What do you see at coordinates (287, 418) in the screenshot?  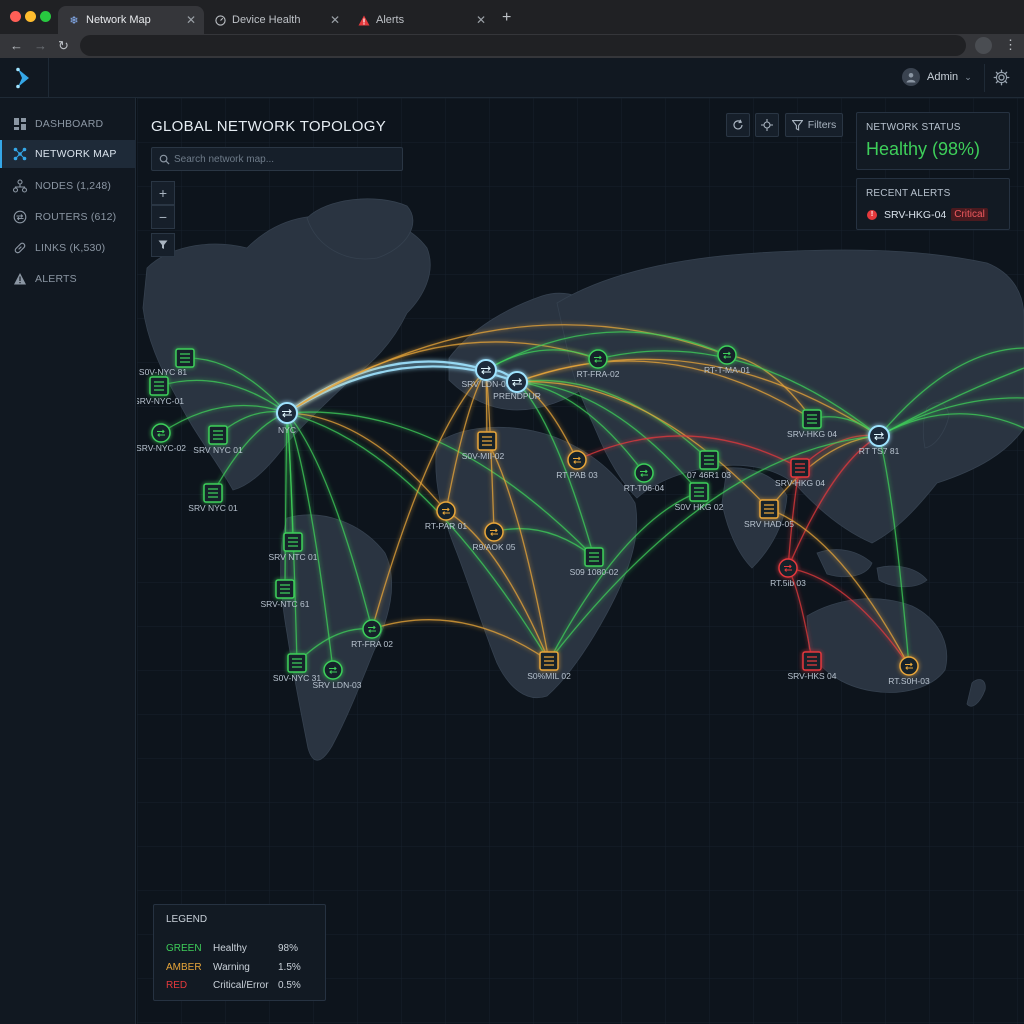 I see `map-node-hub: NYC` at bounding box center [287, 418].